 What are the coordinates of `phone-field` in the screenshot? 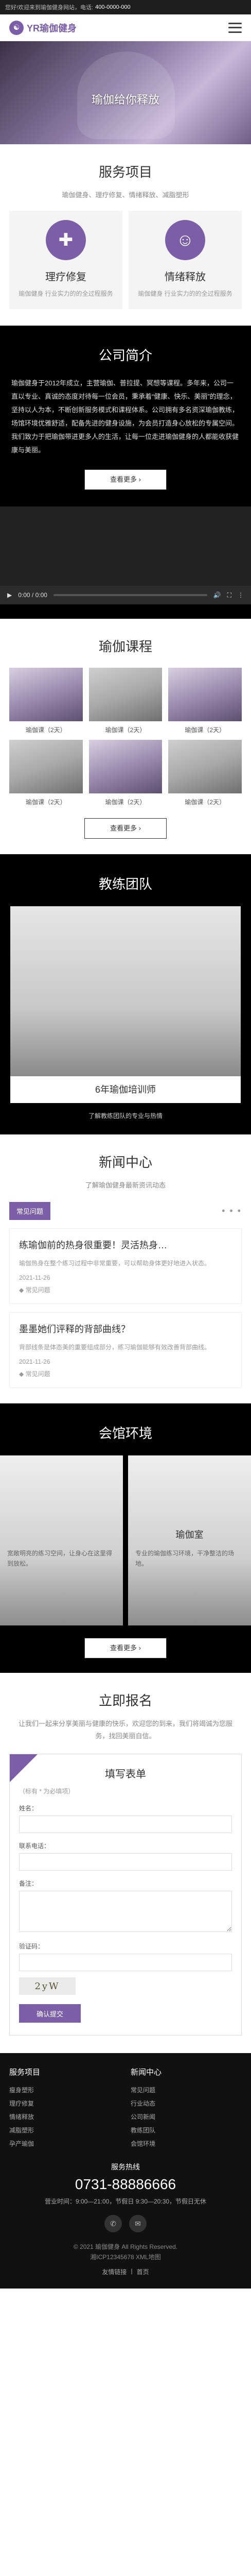 It's located at (126, 1862).